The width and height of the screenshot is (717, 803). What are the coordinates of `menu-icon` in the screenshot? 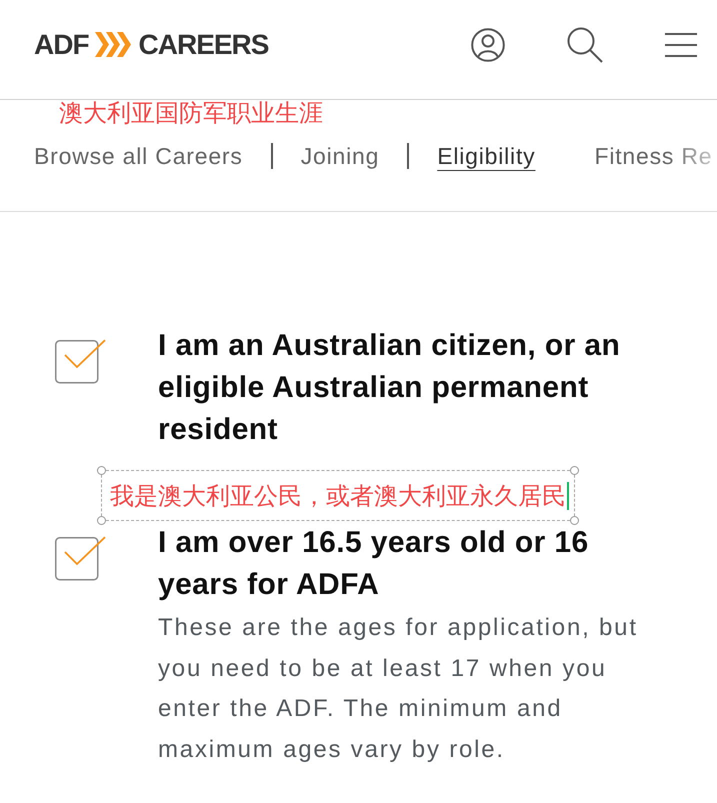 It's located at (681, 44).